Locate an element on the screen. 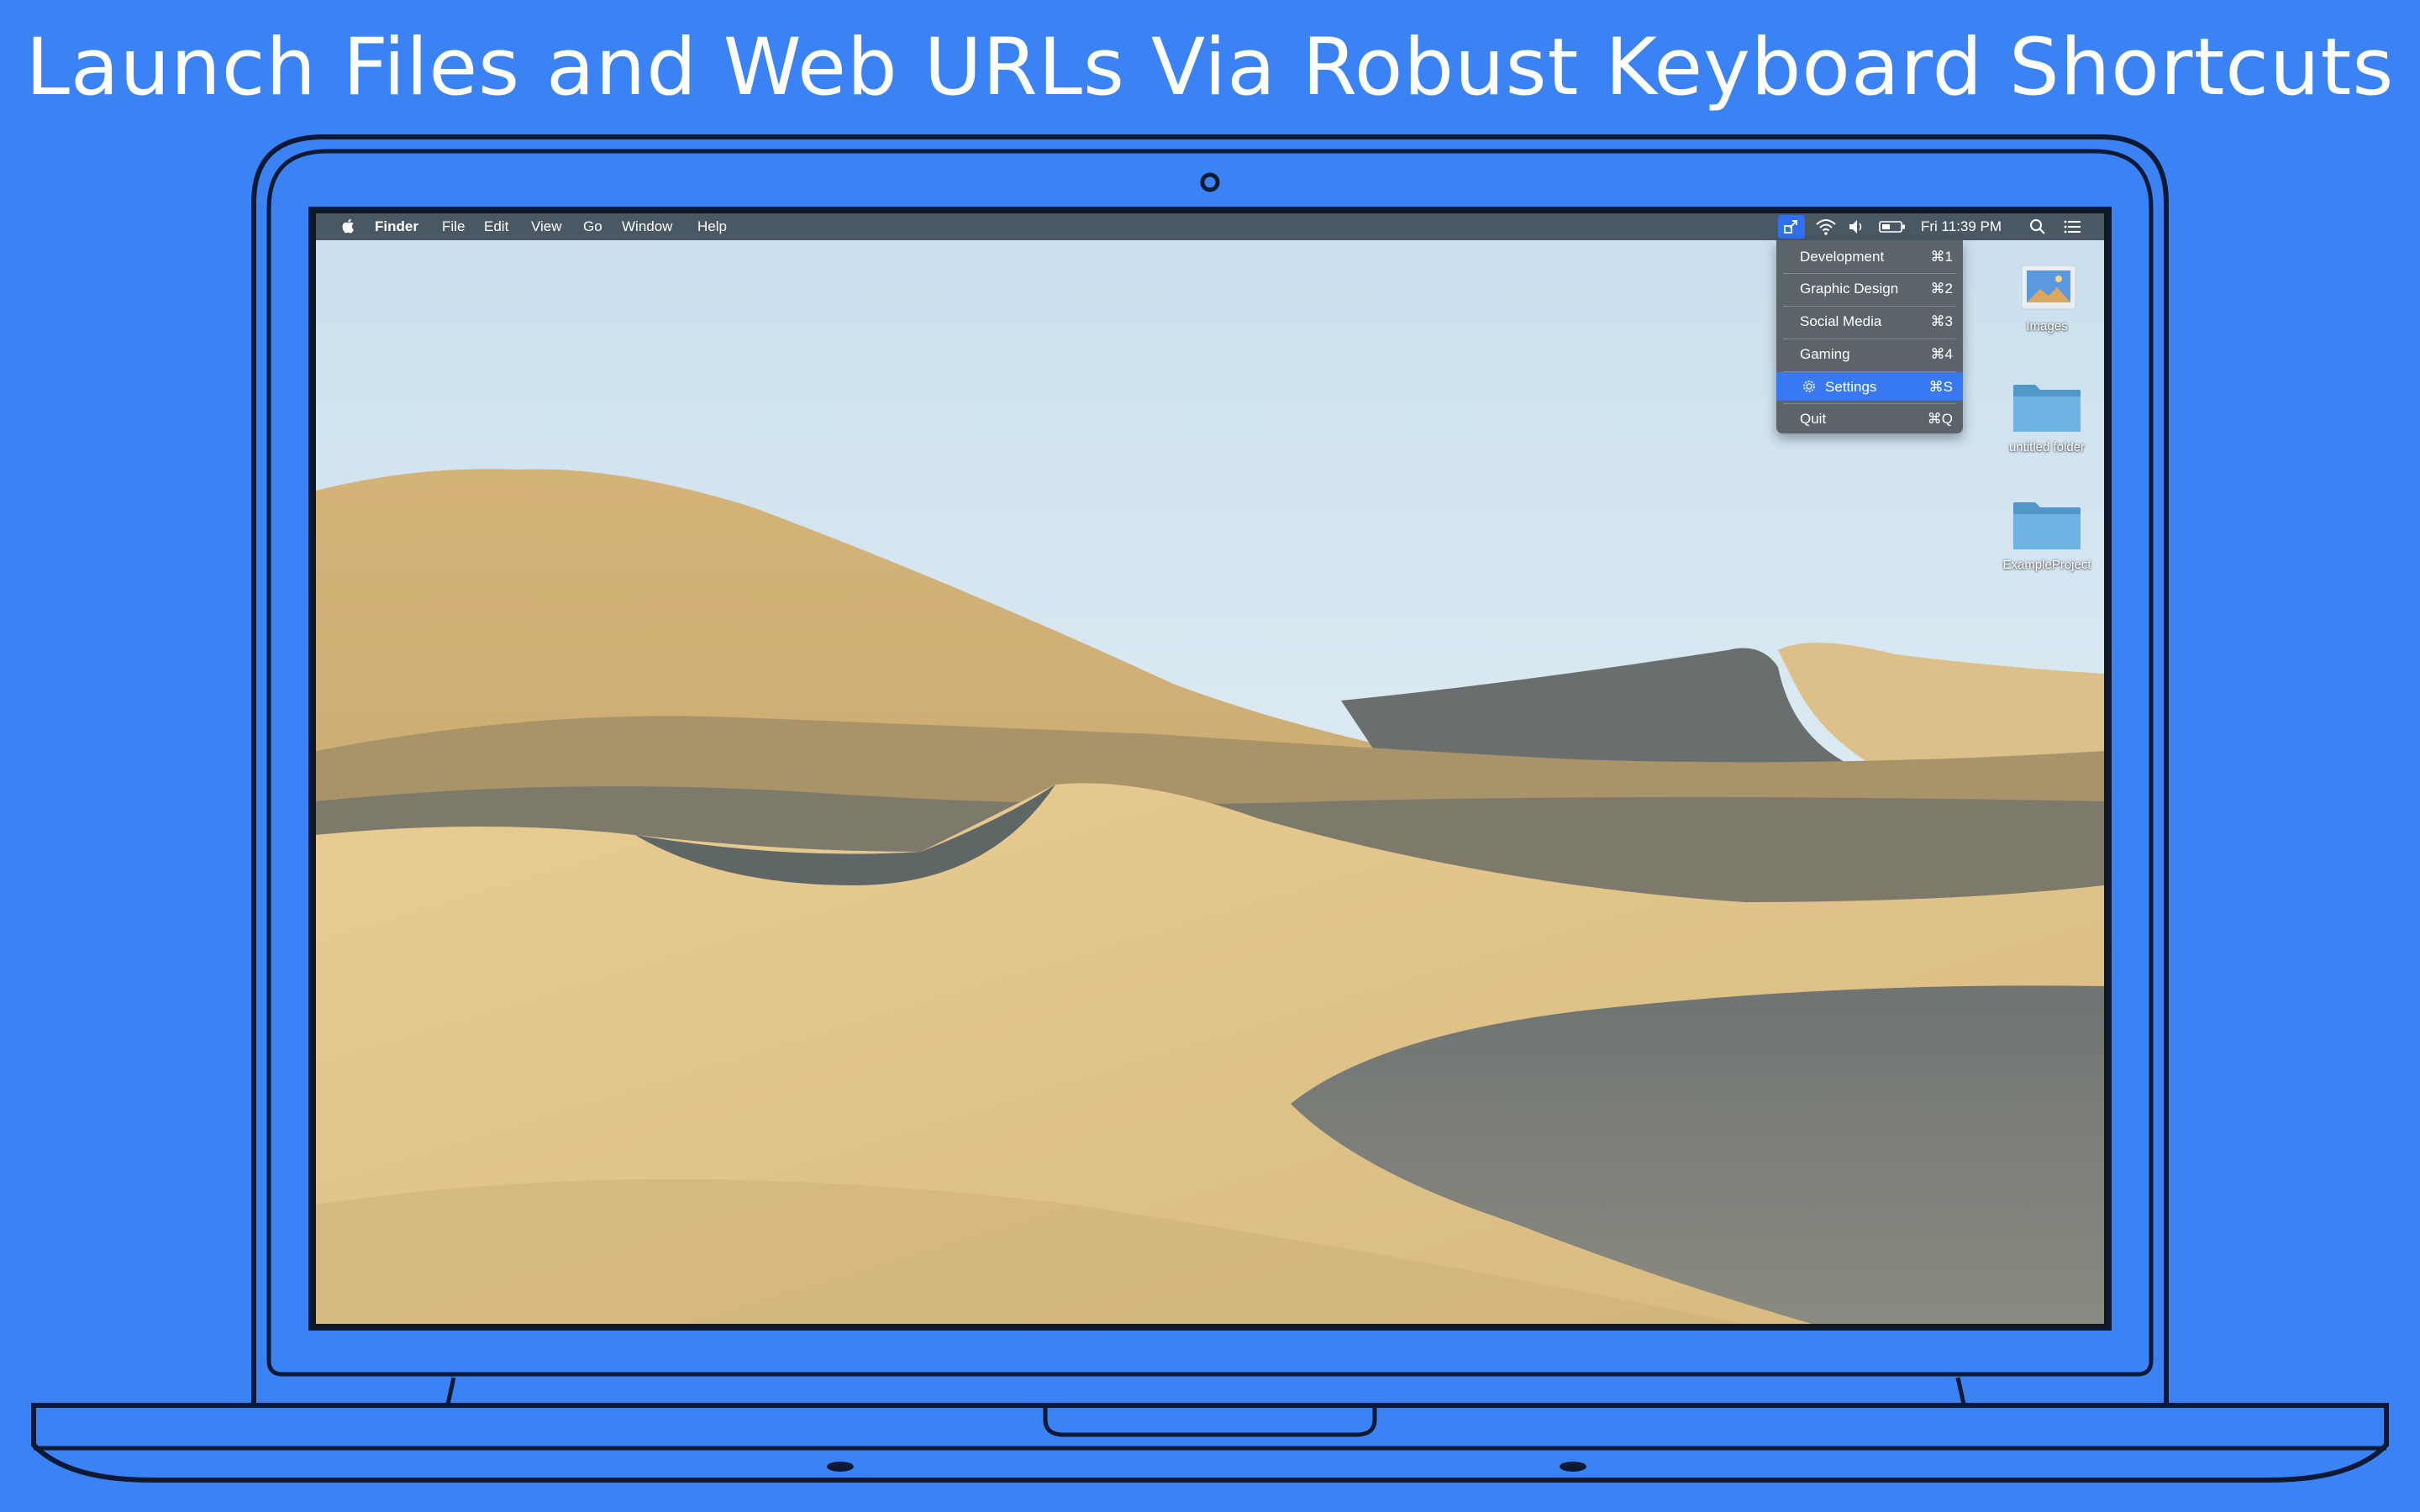  desktop-icon-label: ExampleProject is located at coordinates (2046, 565).